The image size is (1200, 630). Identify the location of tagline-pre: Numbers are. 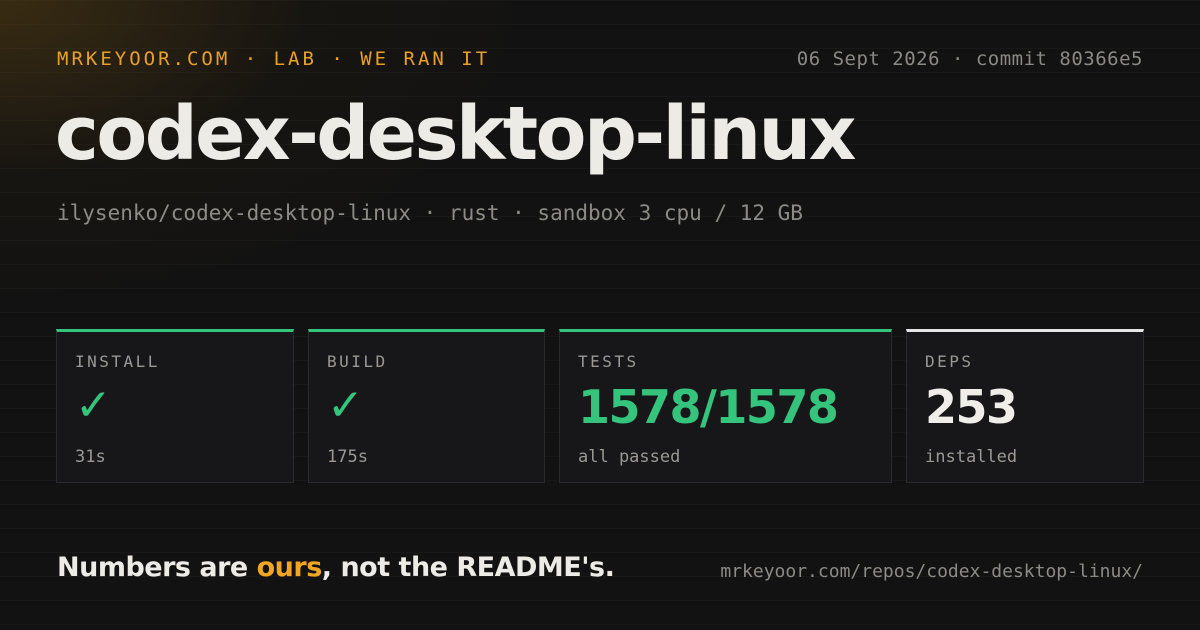
(157, 567).